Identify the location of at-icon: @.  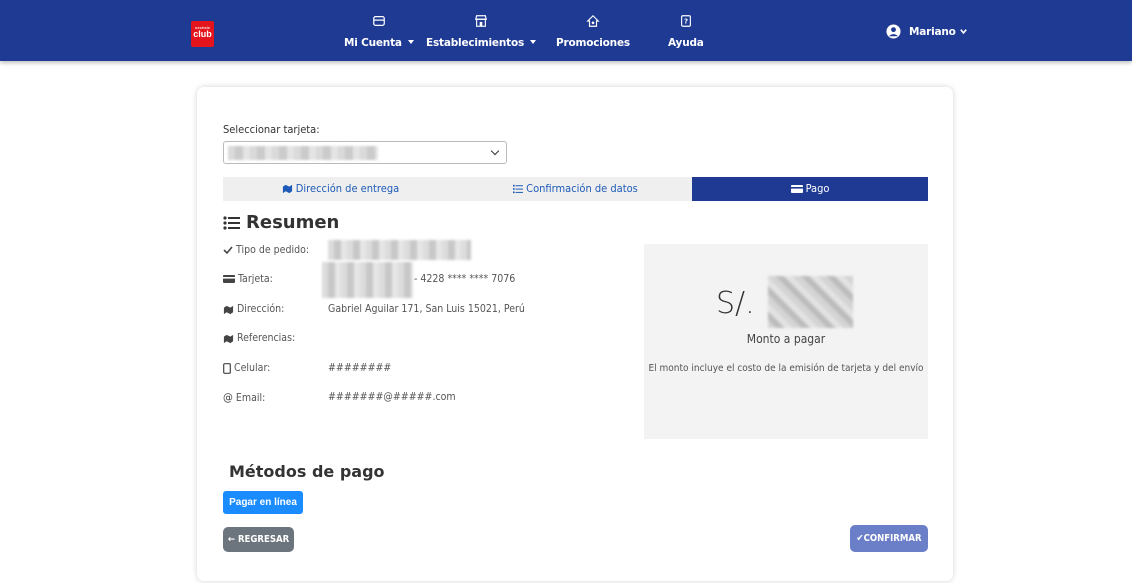
(228, 397).